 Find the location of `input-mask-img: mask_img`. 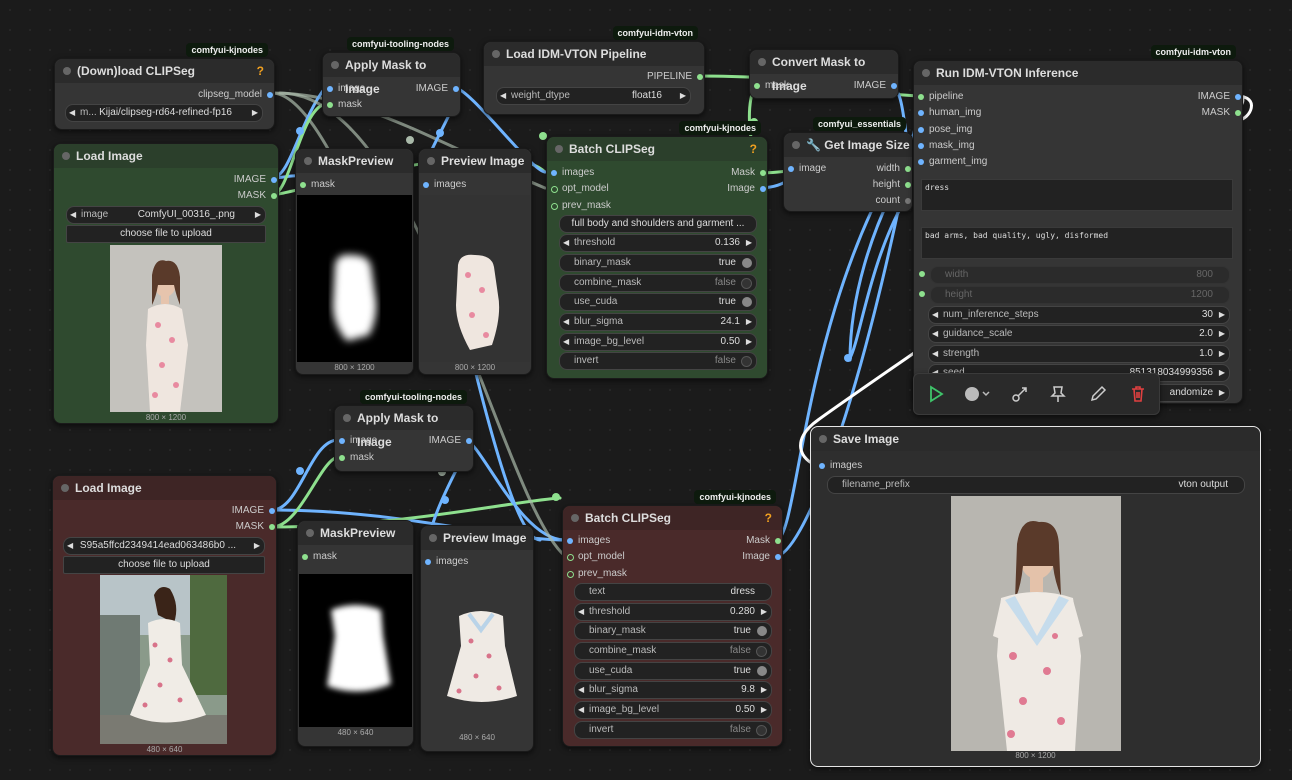

input-mask-img: mask_img is located at coordinates (945, 146).